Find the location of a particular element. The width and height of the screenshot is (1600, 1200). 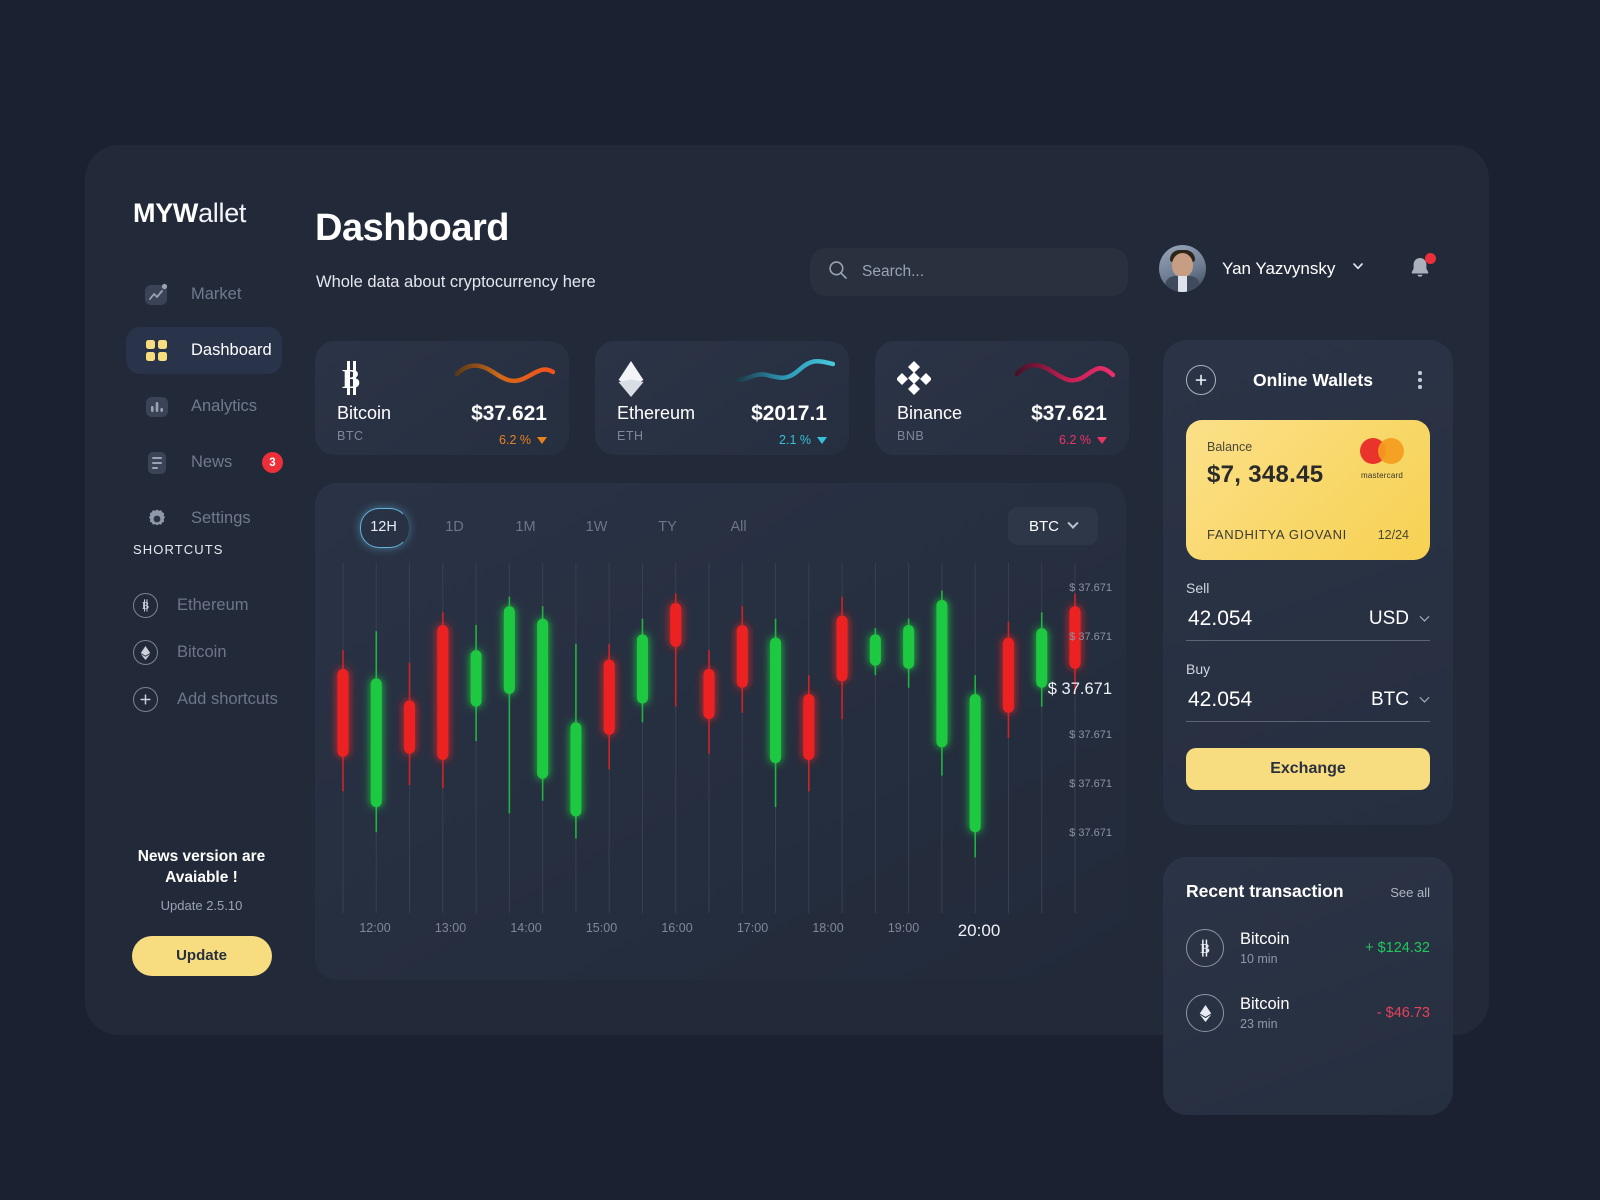

wallets-header: Online Wallets is located at coordinates (1308, 380).